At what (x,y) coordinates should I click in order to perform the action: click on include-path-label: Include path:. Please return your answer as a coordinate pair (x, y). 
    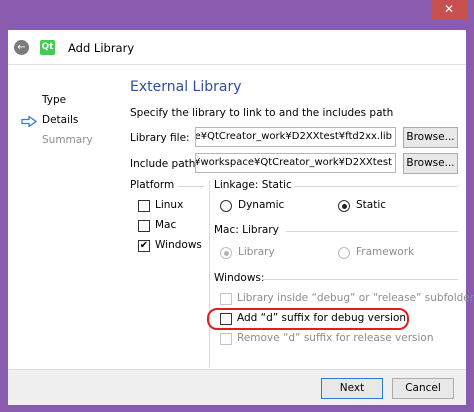
    Looking at the image, I should click on (164, 164).